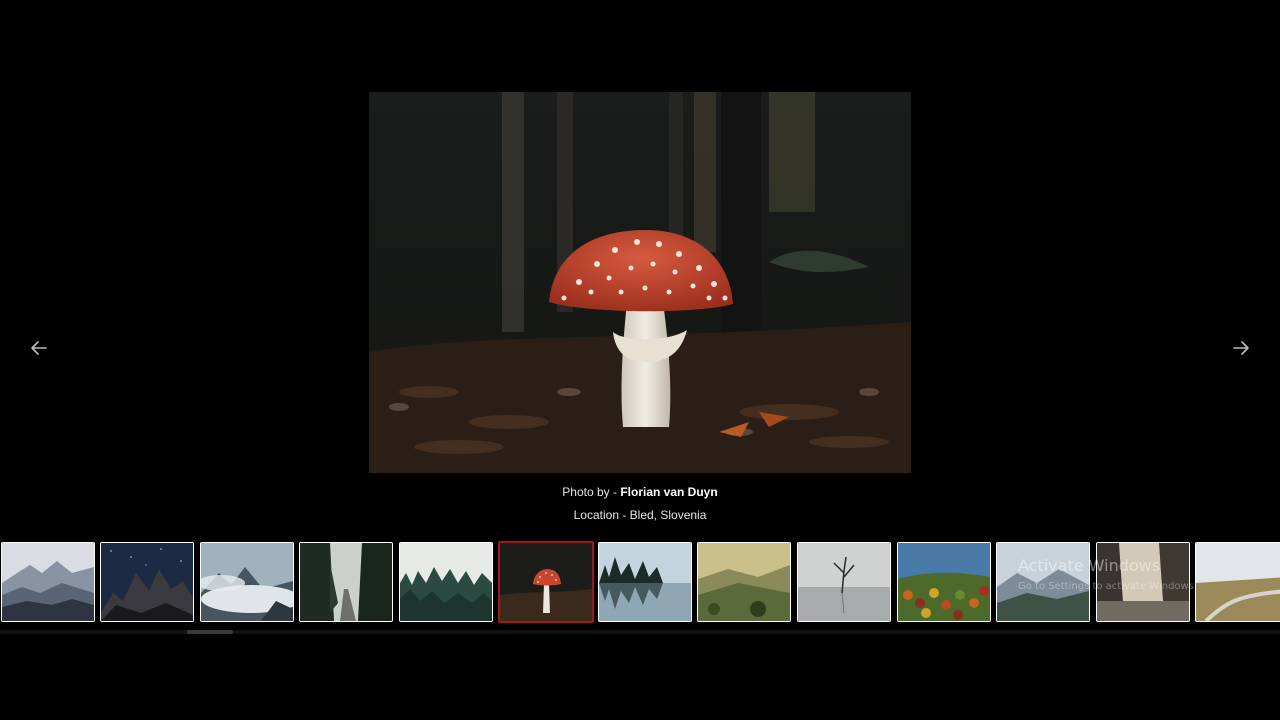  I want to click on thumbnail-scrollbar, so click(640, 632).